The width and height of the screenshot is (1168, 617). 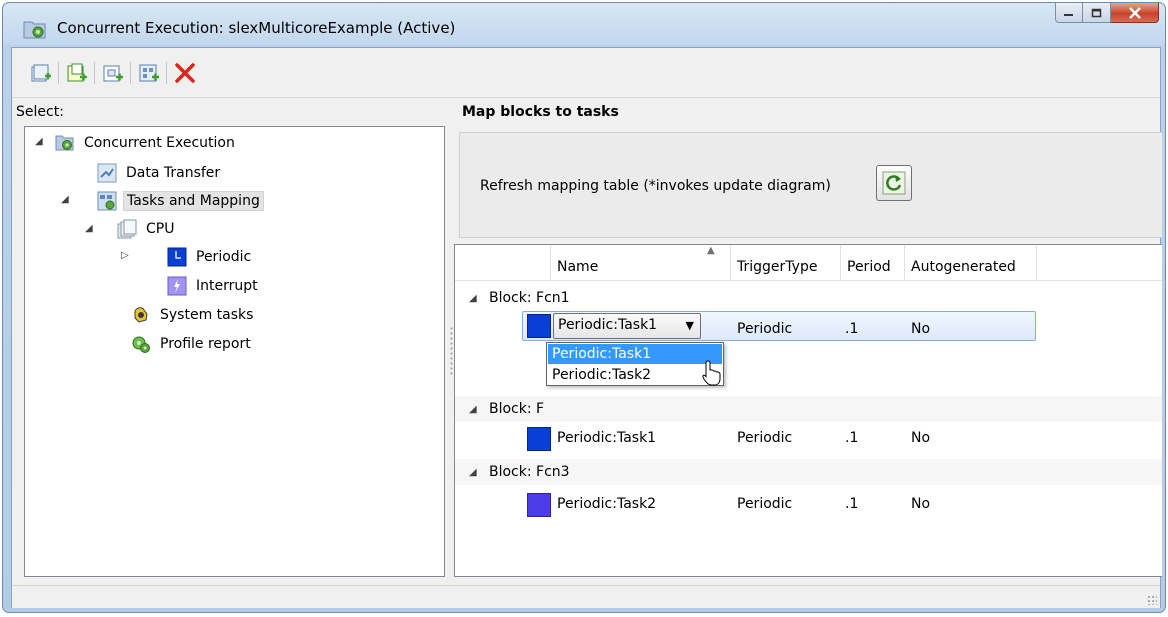 What do you see at coordinates (125, 255) in the screenshot?
I see `expand-arrow-icon: ▷` at bounding box center [125, 255].